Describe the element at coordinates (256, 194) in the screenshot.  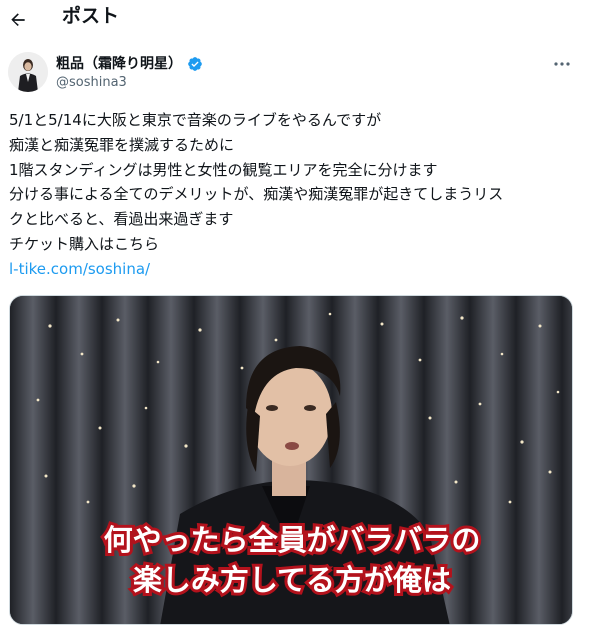
I see `tweet-line: 分ける事による全てのデメリットが、痴漢や痴漢冤罪が起きてしまうリス` at that location.